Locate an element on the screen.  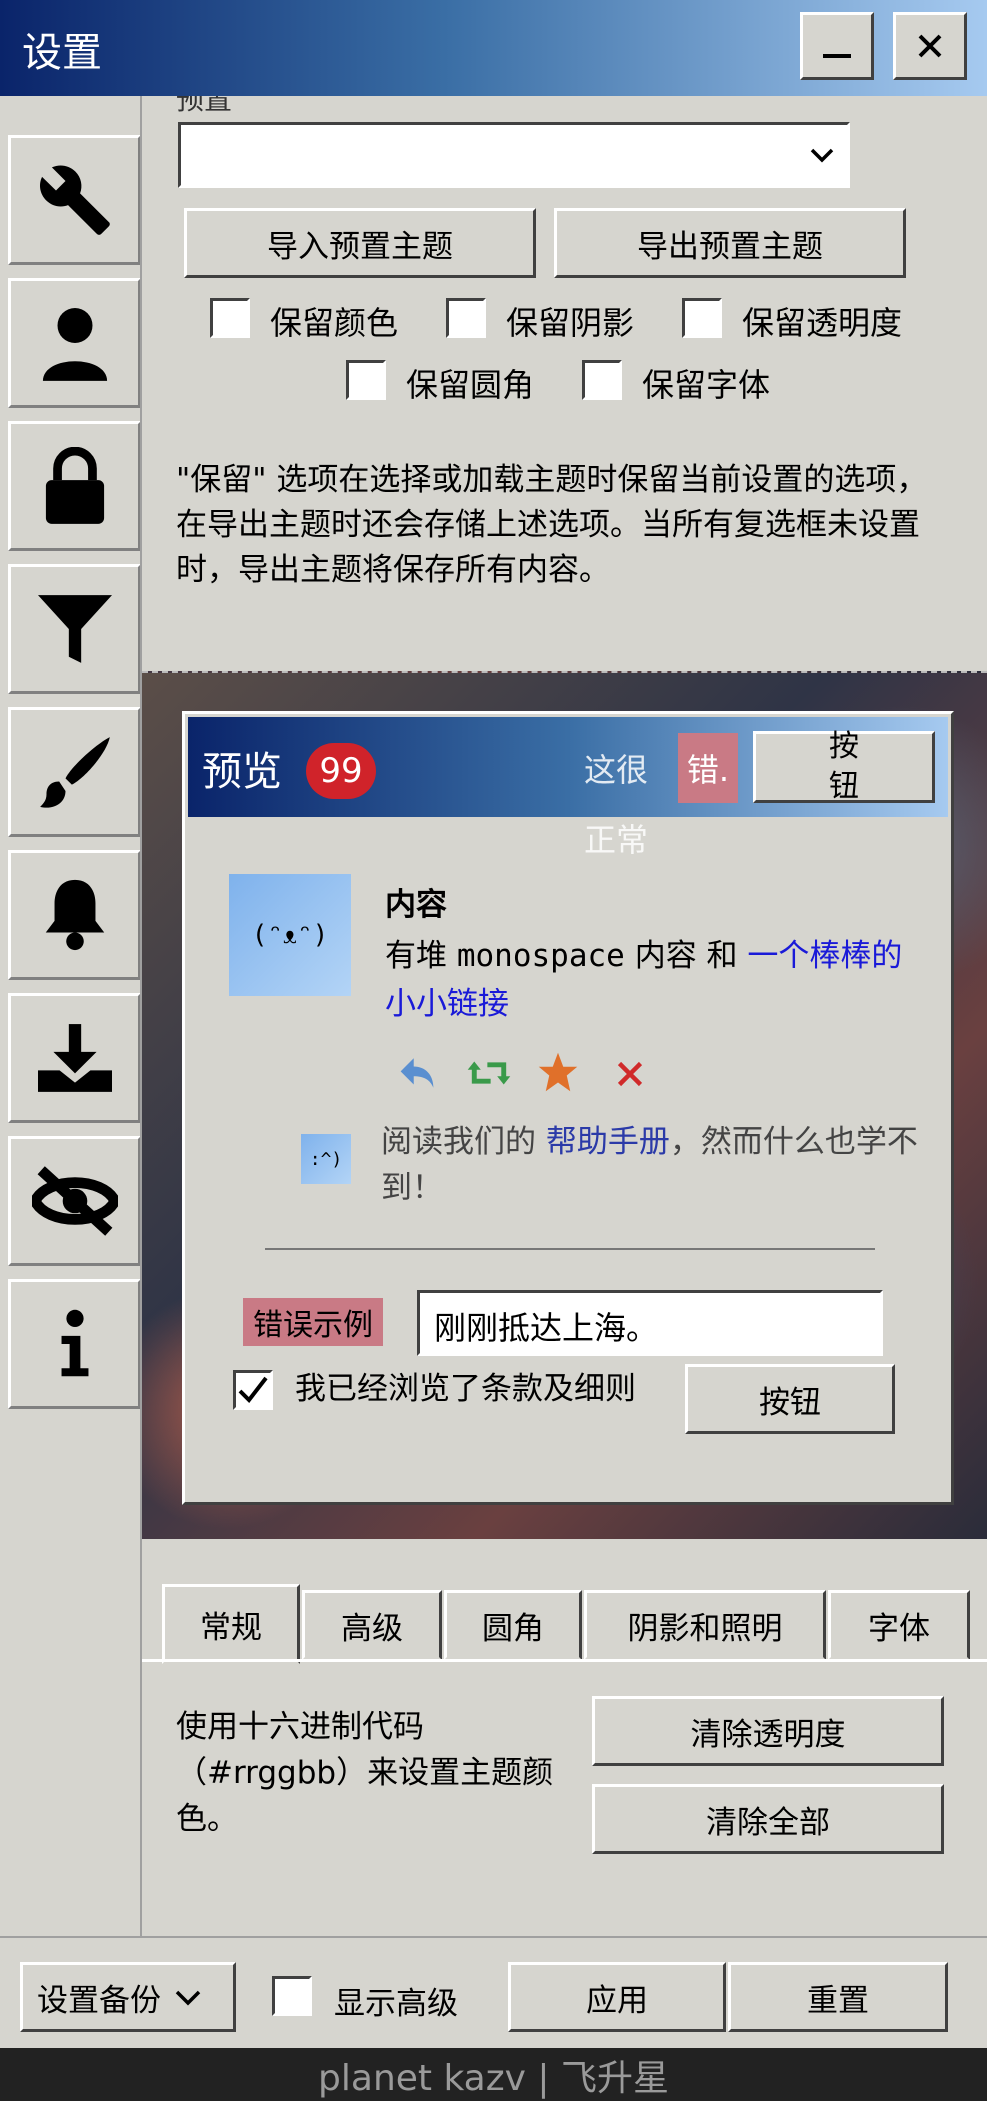
wrench-icon is located at coordinates (74, 200).